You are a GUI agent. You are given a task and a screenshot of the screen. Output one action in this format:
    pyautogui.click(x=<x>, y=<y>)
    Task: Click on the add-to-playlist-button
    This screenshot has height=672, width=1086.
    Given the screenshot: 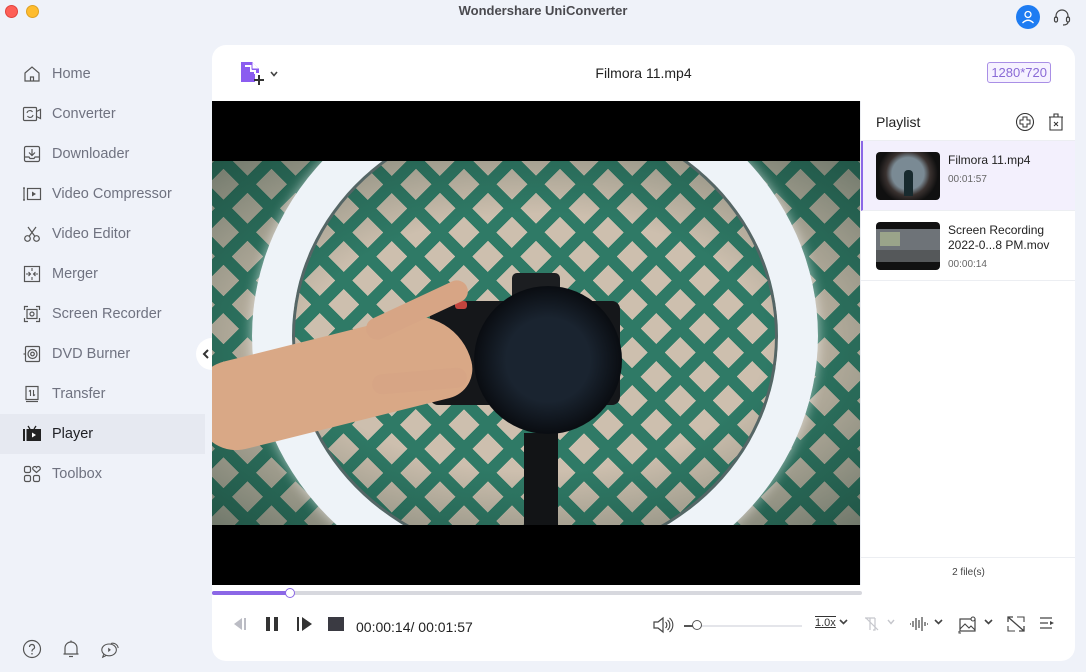 What is the action you would take?
    pyautogui.click(x=1025, y=124)
    